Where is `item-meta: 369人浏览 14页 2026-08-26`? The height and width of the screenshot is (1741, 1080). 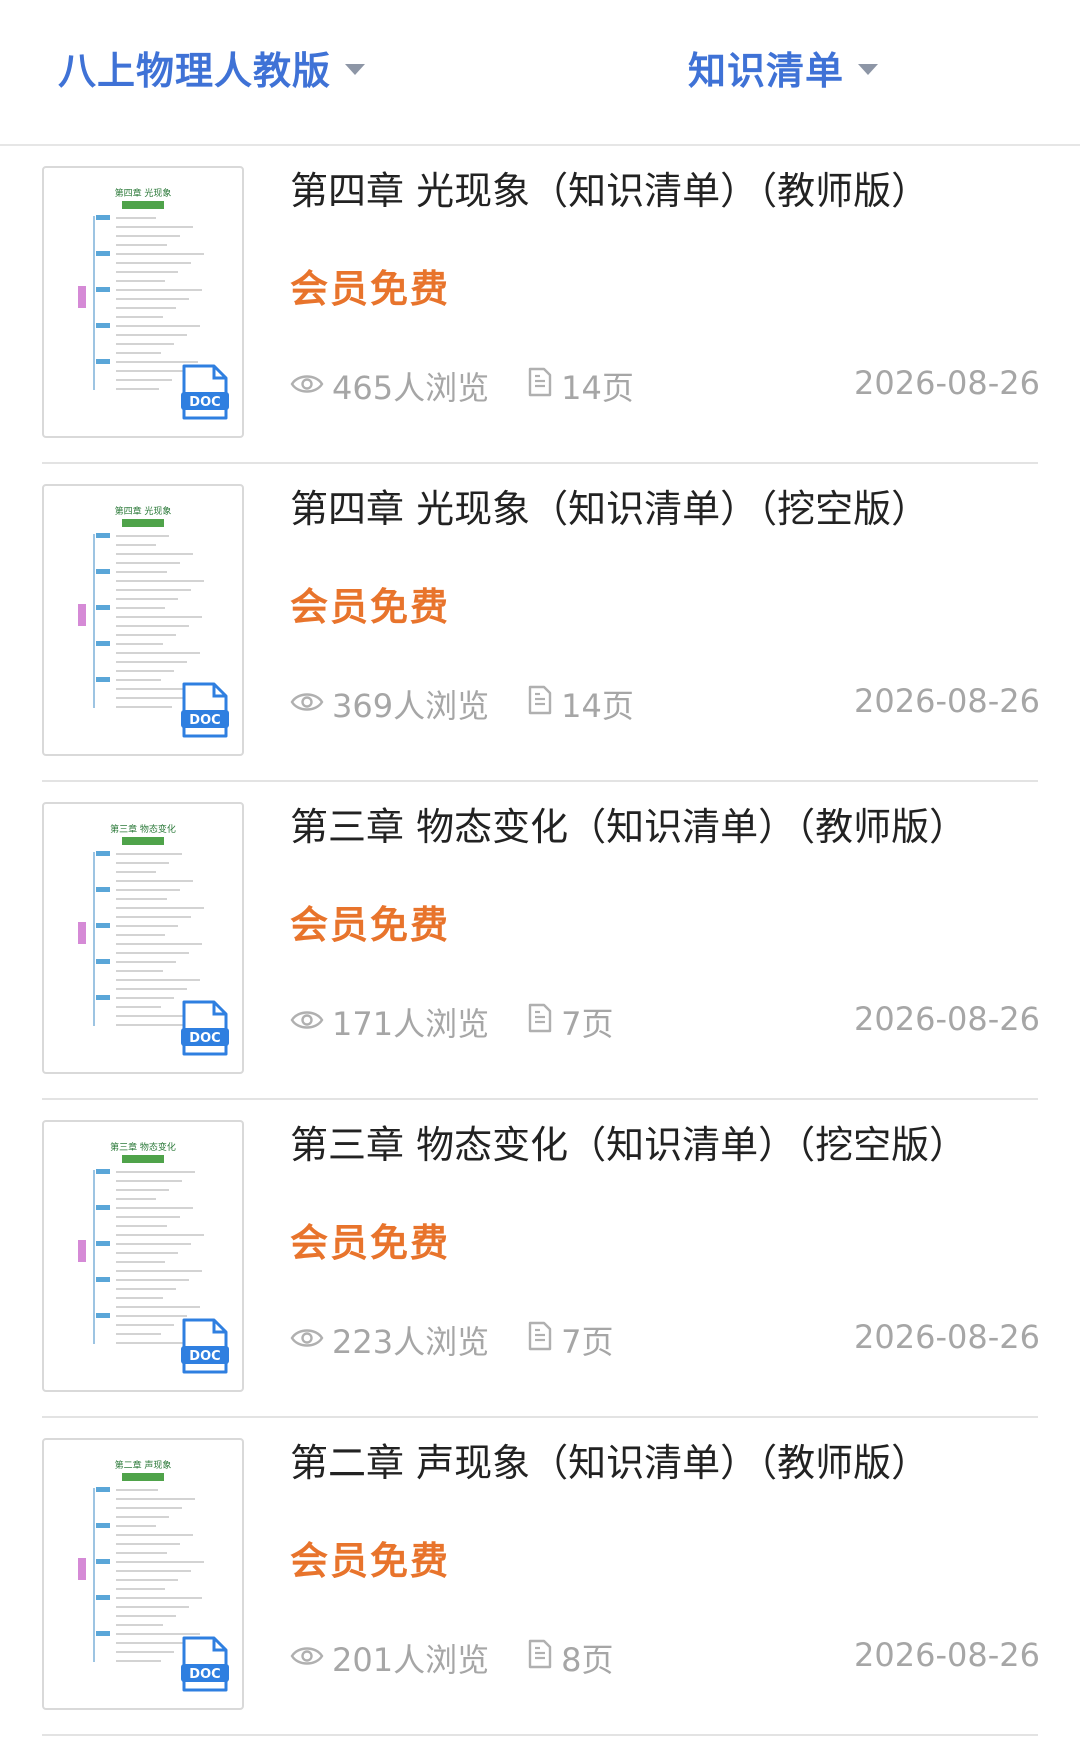
item-meta: 369人浏览 14页 2026-08-26 is located at coordinates (665, 704).